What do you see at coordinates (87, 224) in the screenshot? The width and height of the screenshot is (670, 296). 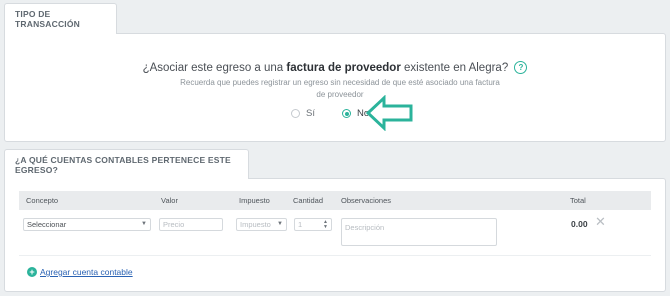 I see `concepto-select: Seleccionar ▼` at bounding box center [87, 224].